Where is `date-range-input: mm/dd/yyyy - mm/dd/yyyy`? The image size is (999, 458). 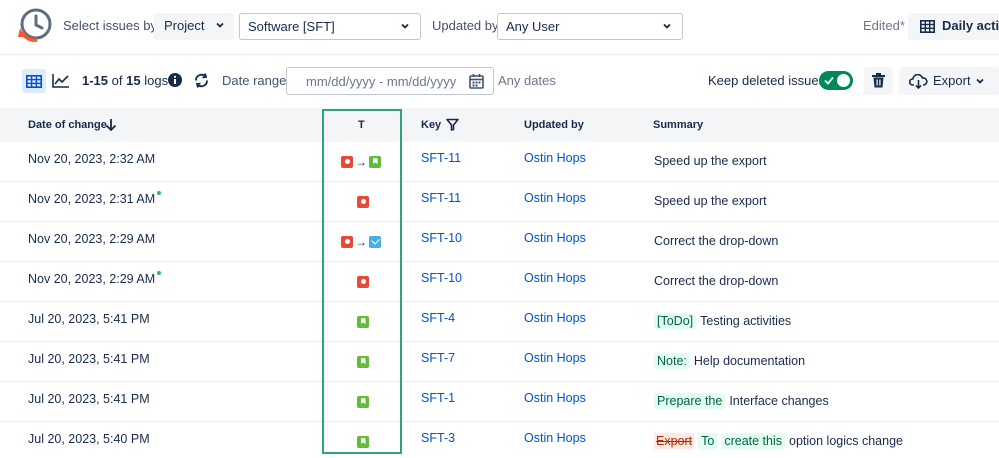
date-range-input: mm/dd/yyyy - mm/dd/yyyy is located at coordinates (390, 81).